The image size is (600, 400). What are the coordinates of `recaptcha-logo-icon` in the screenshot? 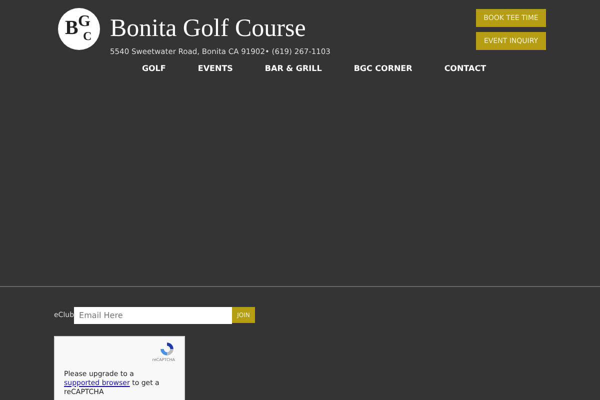 It's located at (167, 348).